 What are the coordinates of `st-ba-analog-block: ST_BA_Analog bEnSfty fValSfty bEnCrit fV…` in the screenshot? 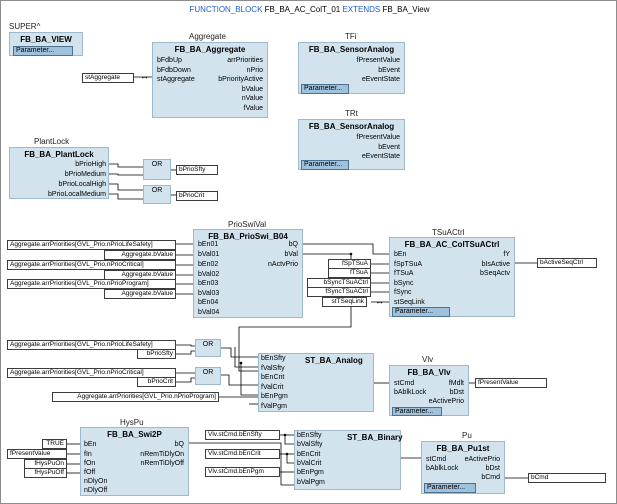 It's located at (316, 382).